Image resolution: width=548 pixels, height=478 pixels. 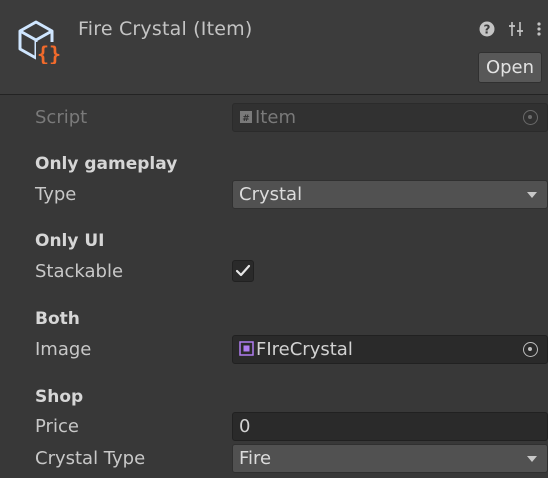 I want to click on sprite-icon, so click(x=246, y=348).